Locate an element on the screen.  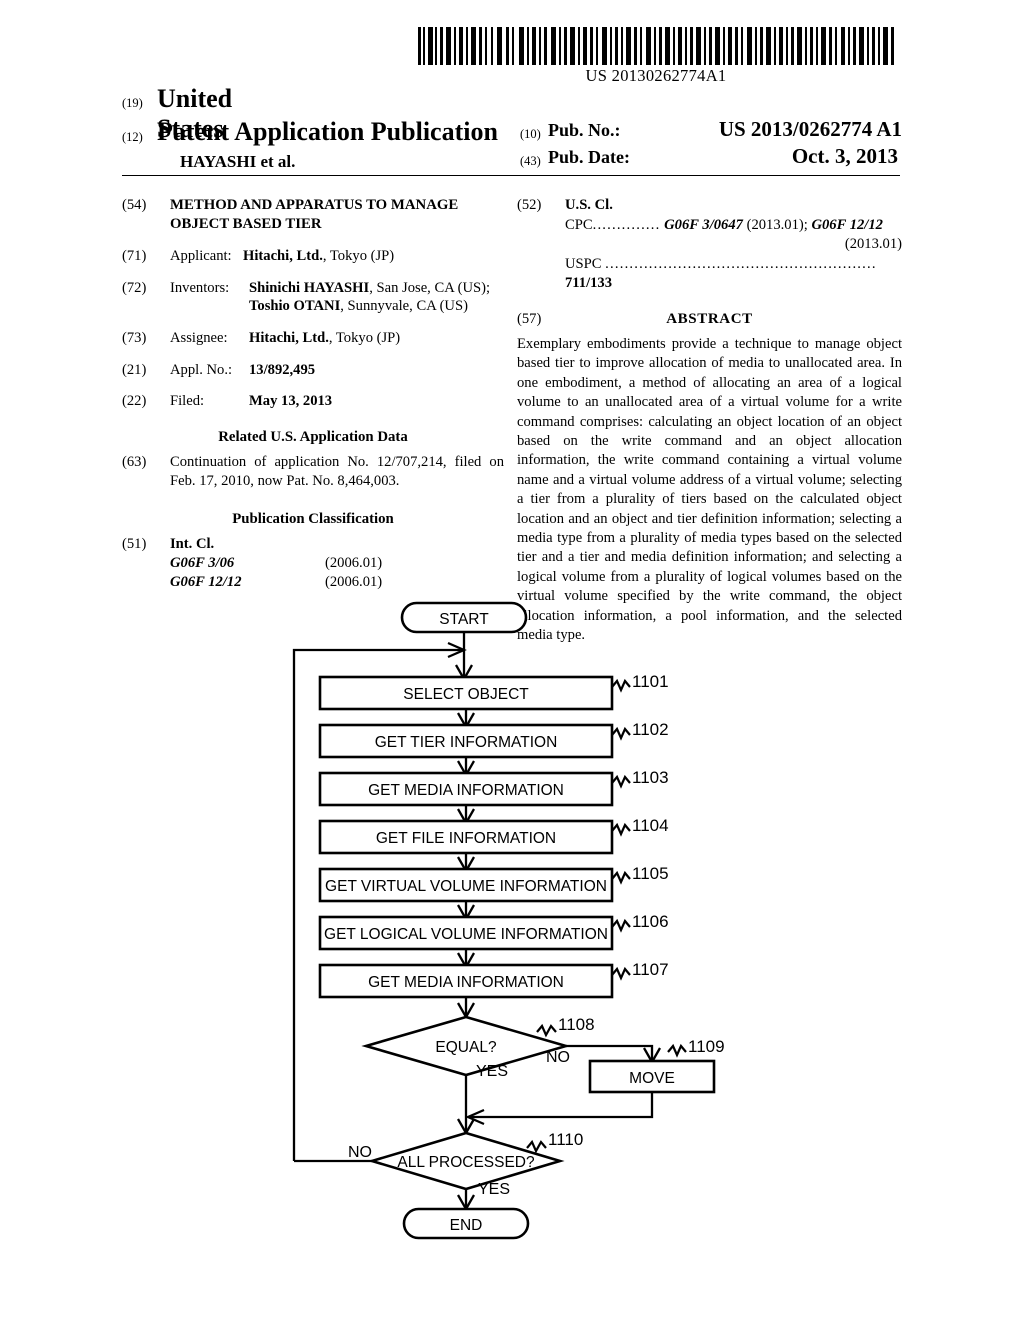
related-application-heading: Related U.S. Application Data is located at coordinates (313, 436).